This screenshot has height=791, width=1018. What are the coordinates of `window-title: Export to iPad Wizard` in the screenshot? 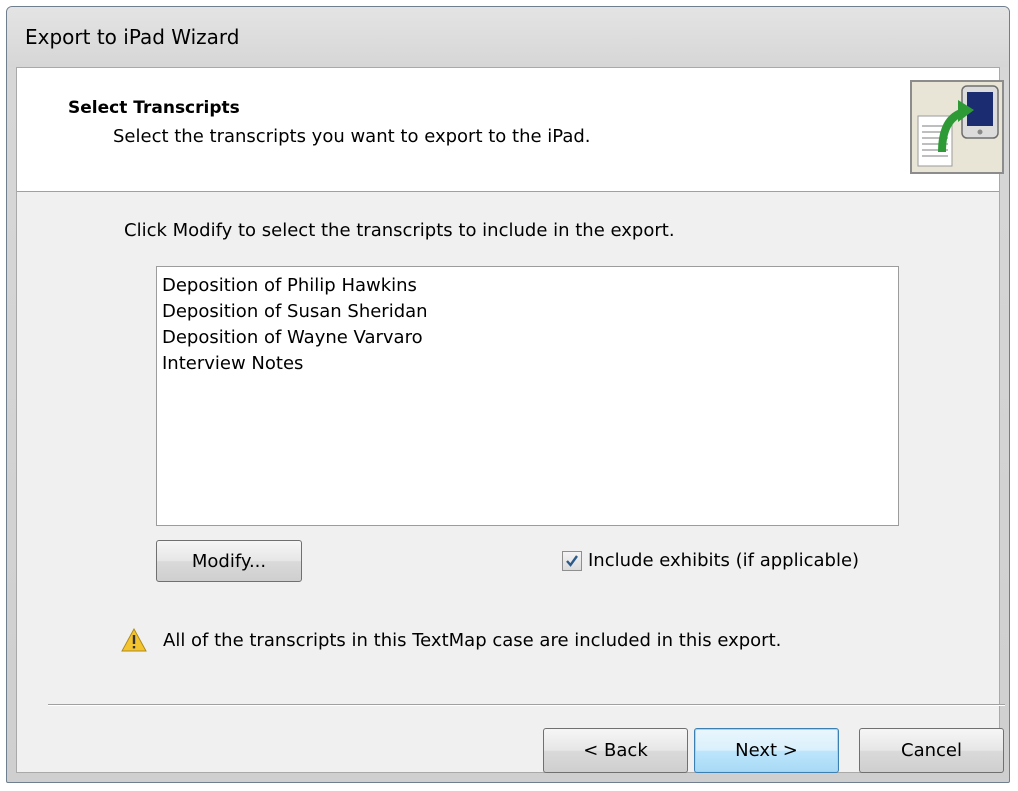 It's located at (132, 37).